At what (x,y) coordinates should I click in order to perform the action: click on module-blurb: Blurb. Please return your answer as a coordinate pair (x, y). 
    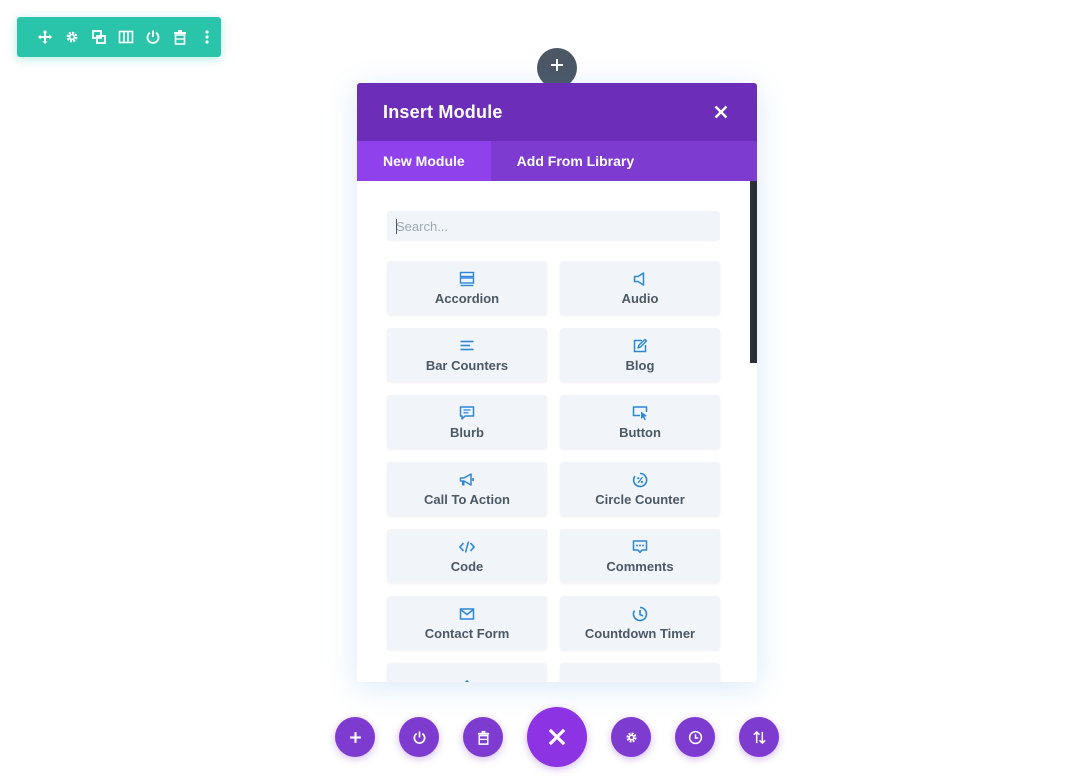
    Looking at the image, I should click on (467, 422).